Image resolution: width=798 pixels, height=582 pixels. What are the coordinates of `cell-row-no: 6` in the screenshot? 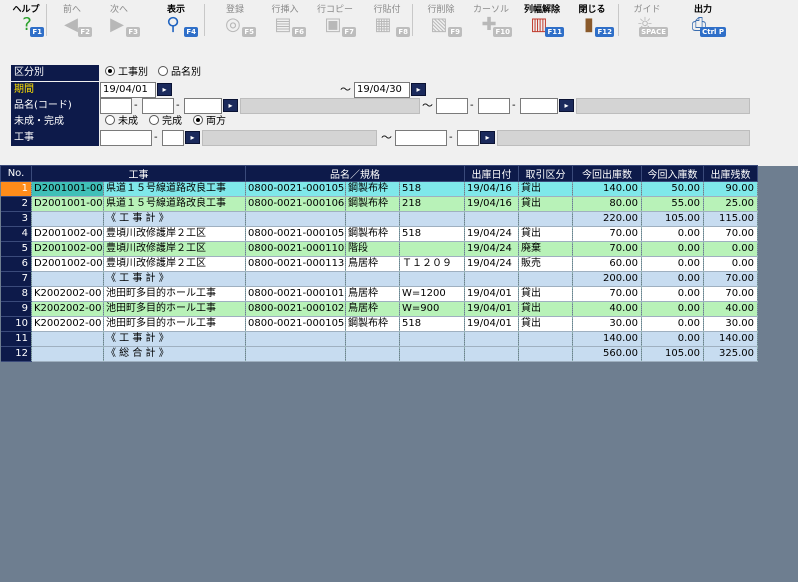 It's located at (16, 264).